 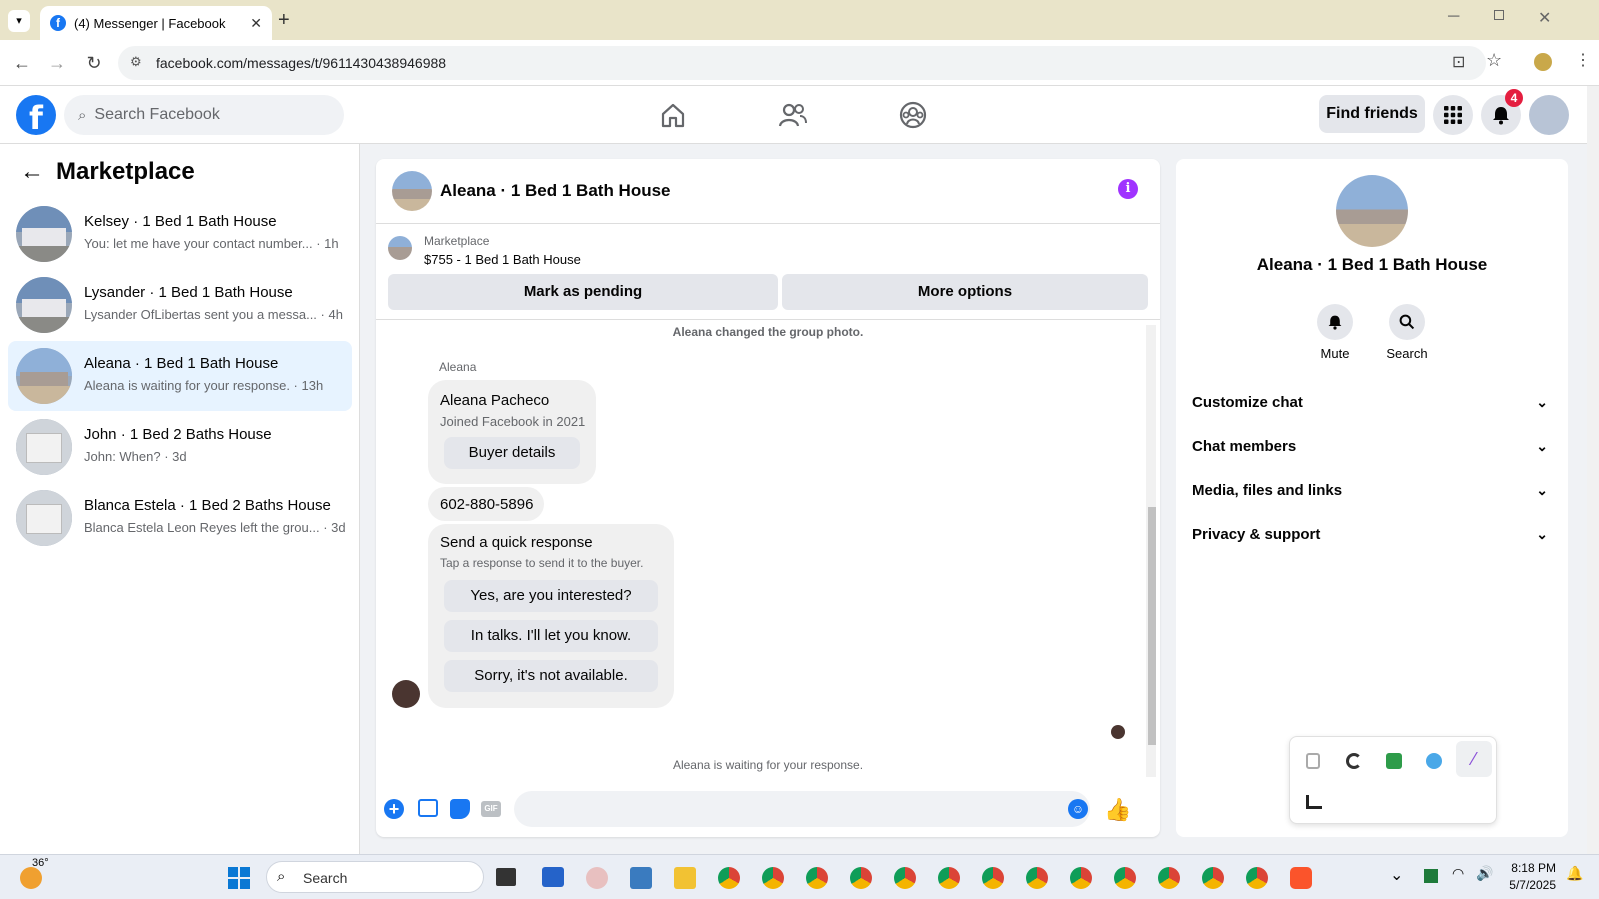 I want to click on find-friends-button: Find friends, so click(x=1372, y=114).